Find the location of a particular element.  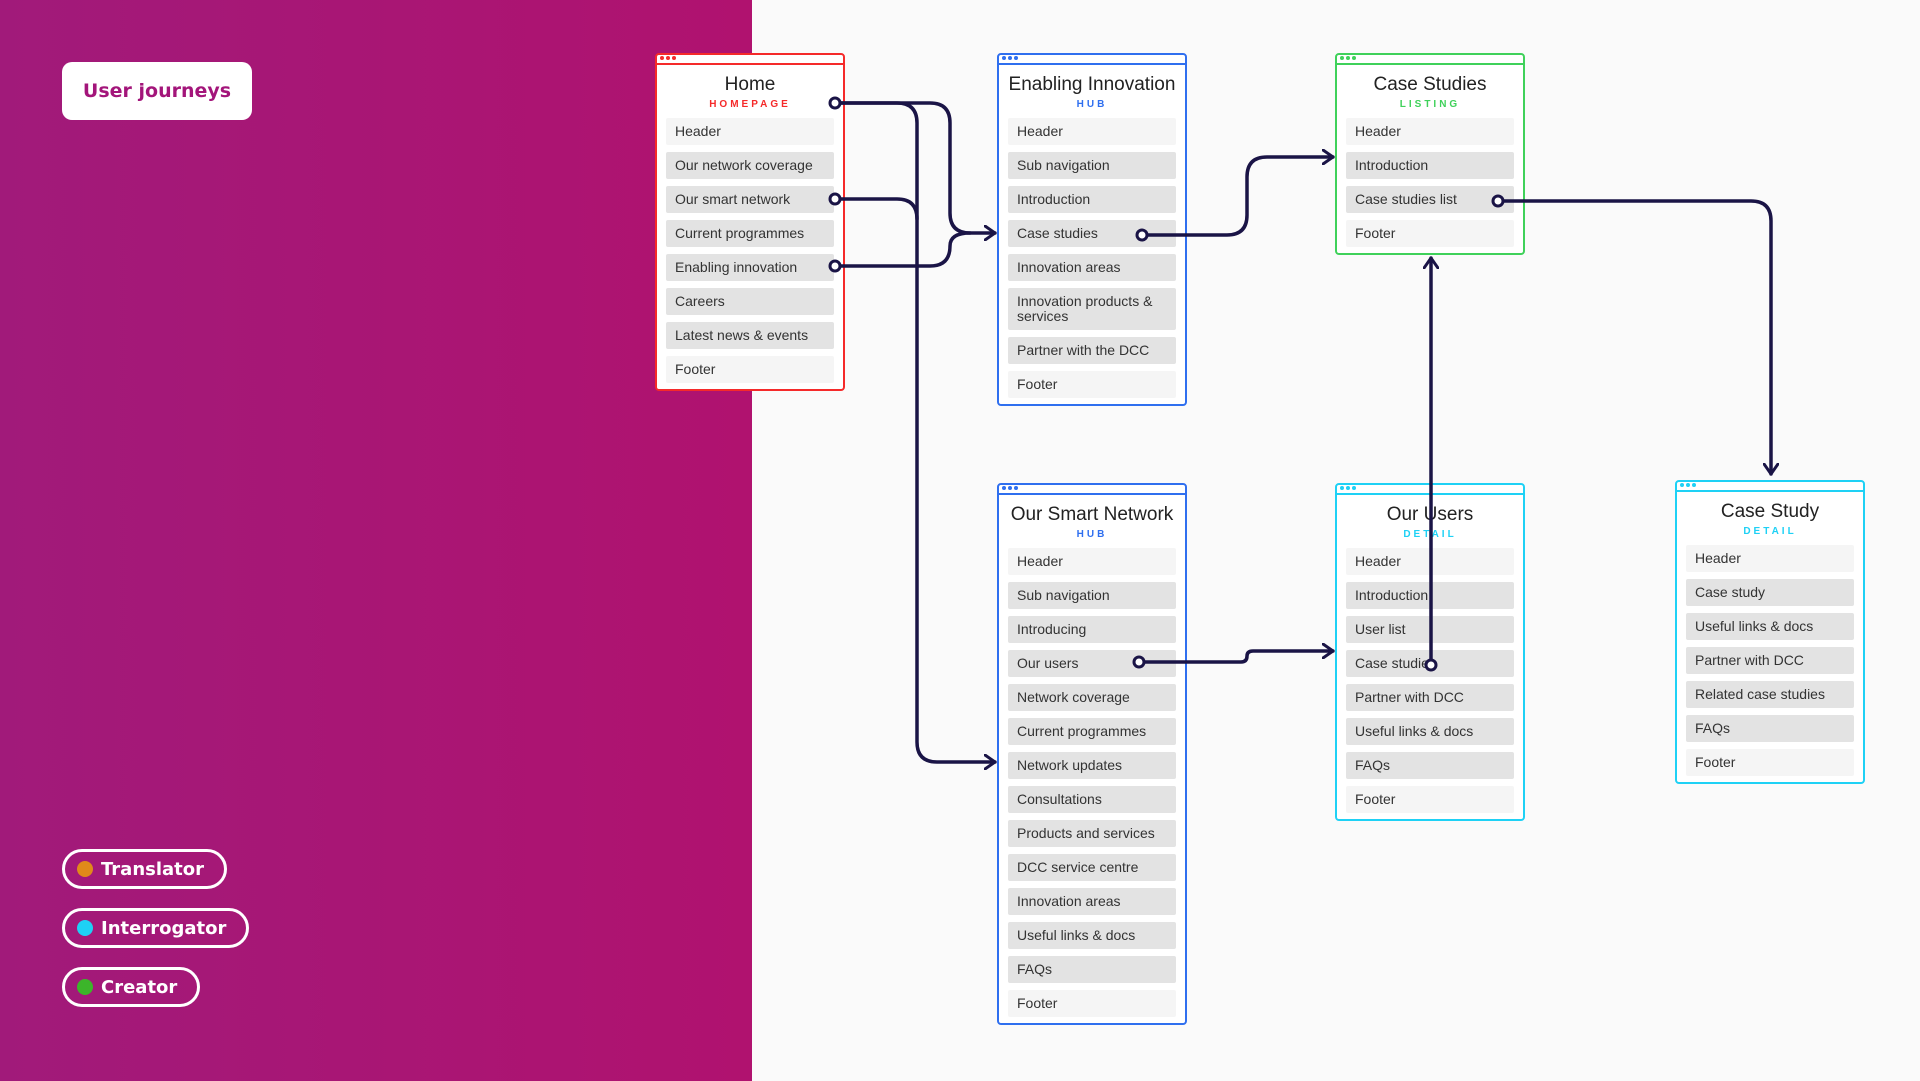

section-row: Our network coverage is located at coordinates (750, 165).